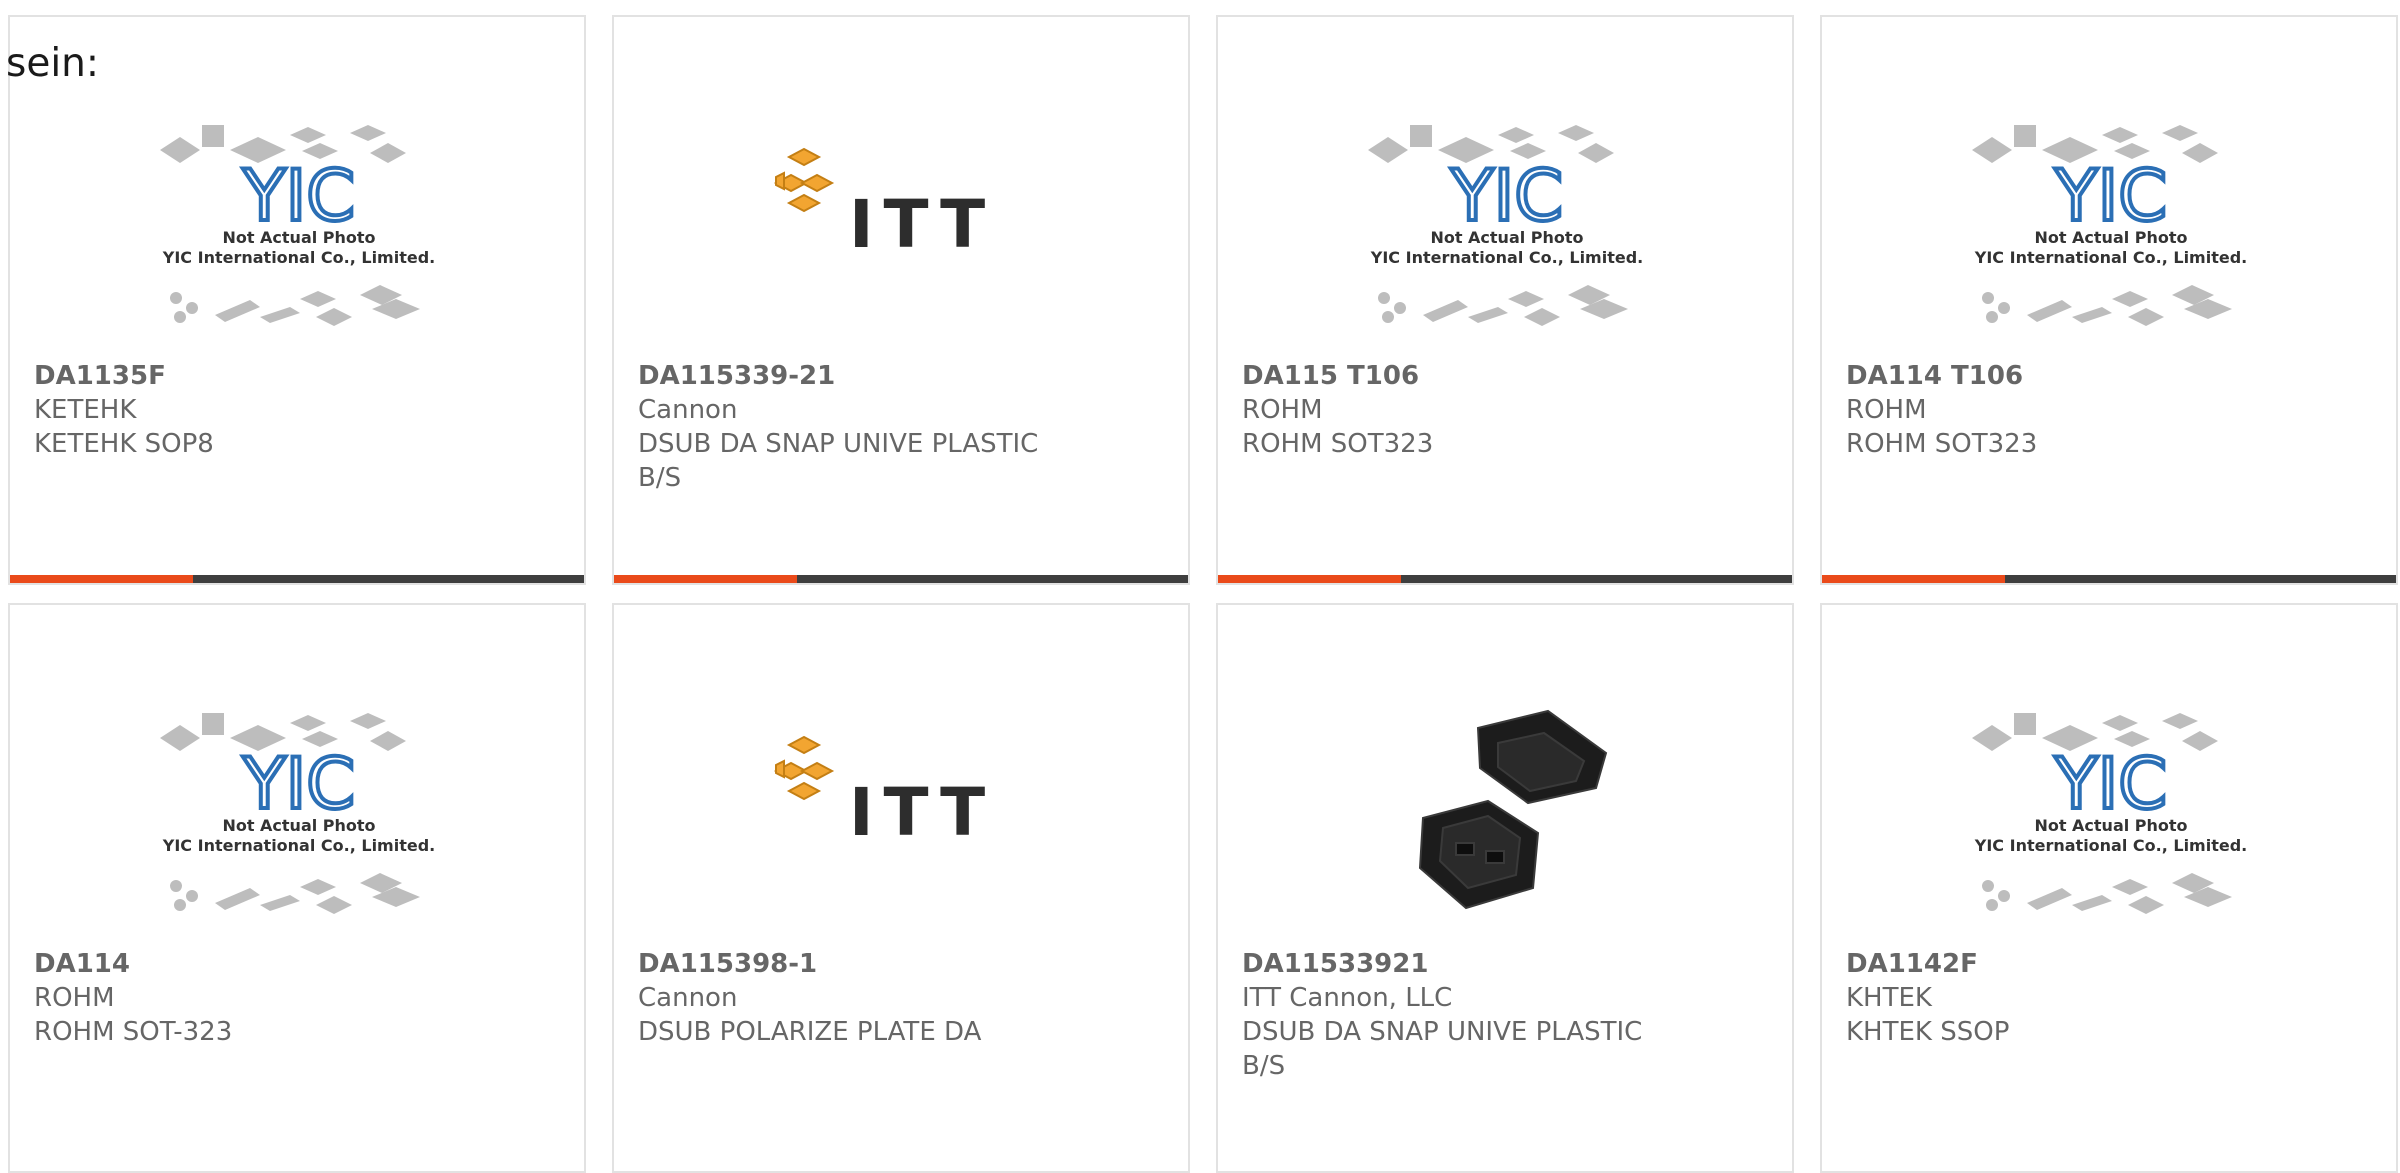  Describe the element at coordinates (85, 410) in the screenshot. I see `manufacturer: KETEHK` at that location.